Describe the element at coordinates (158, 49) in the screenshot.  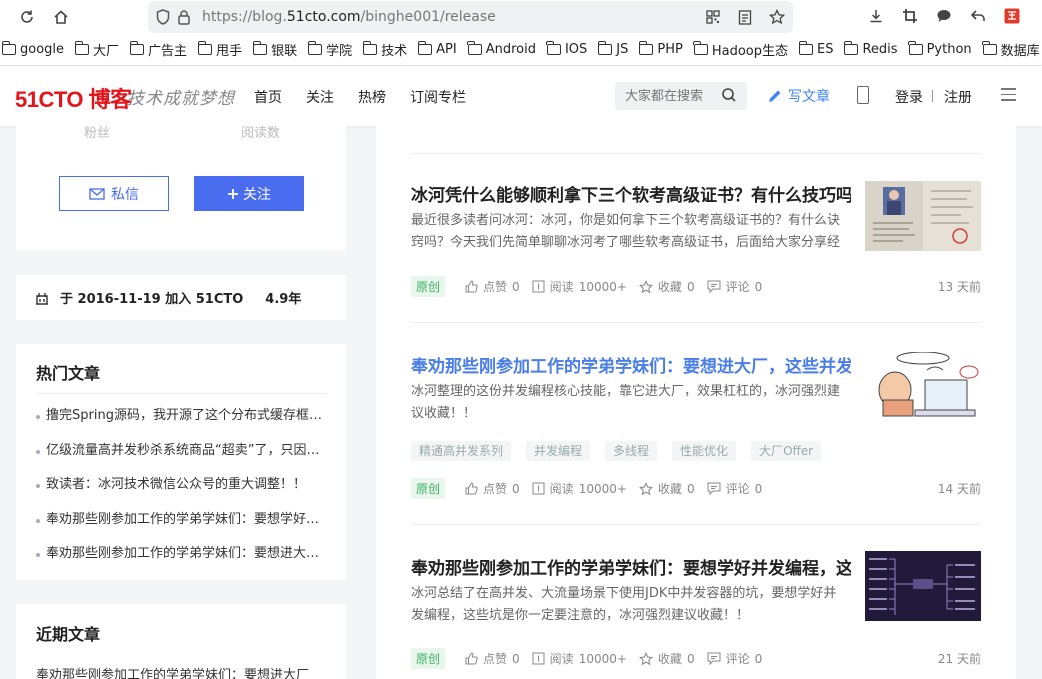
I see `bookmark-item: 广告主` at that location.